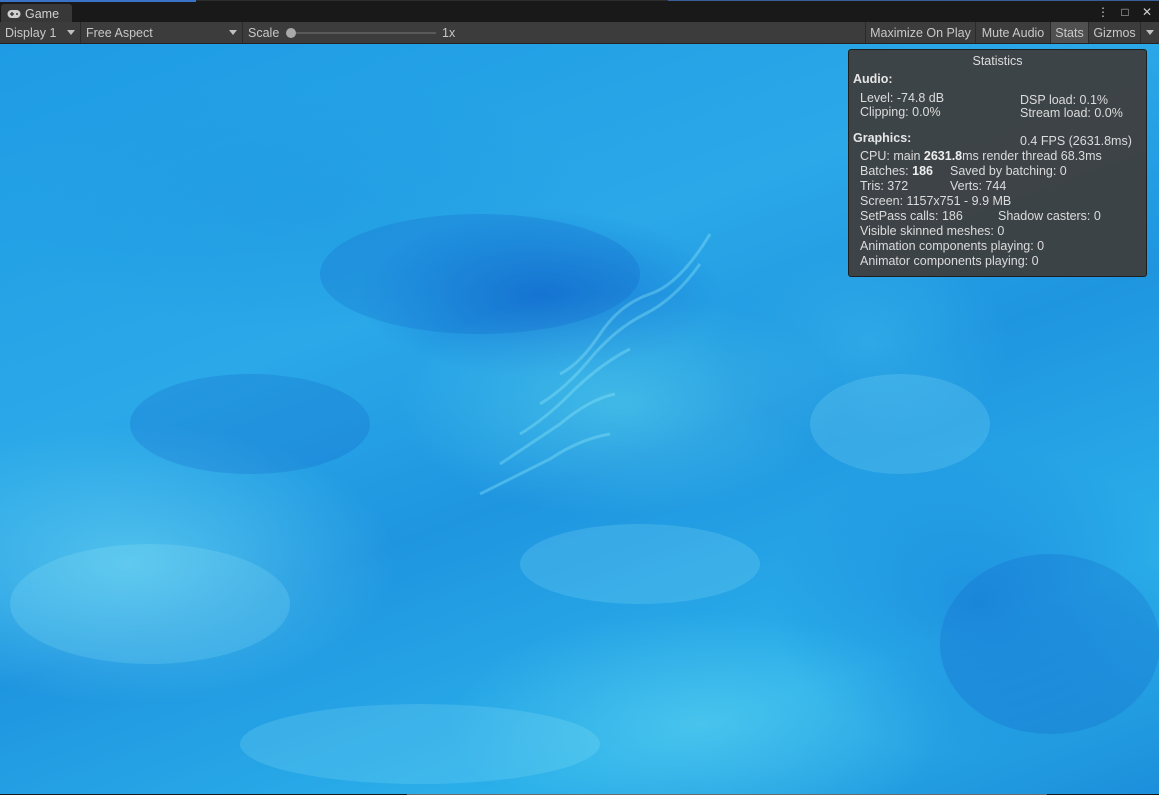 The height and width of the screenshot is (795, 1159). What do you see at coordinates (1114, 32) in the screenshot?
I see `gizmos-button: Gizmos` at bounding box center [1114, 32].